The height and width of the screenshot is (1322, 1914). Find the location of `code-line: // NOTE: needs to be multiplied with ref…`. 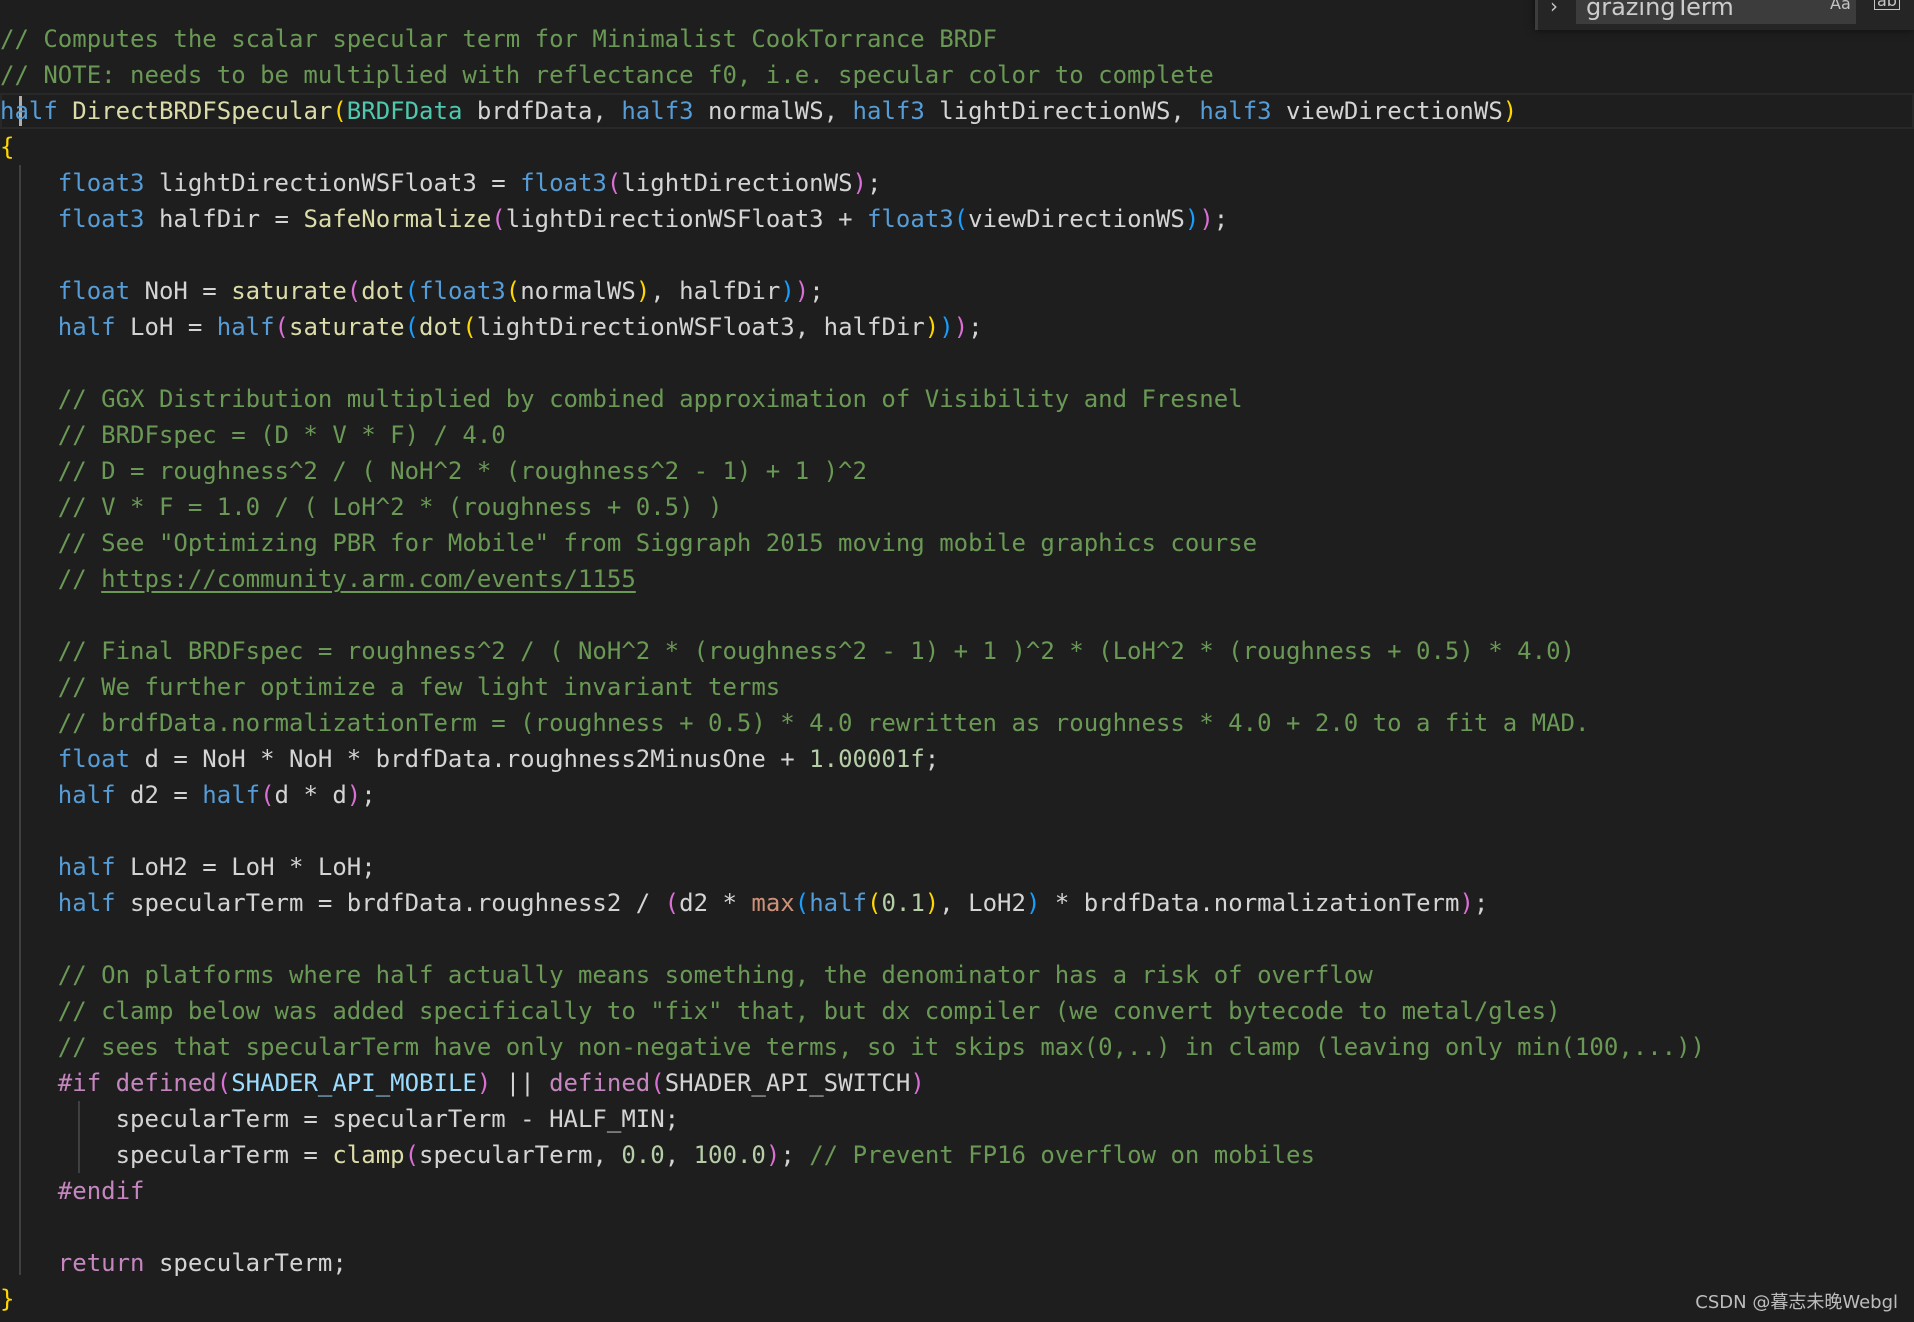

code-line: // NOTE: needs to be multiplied with ref… is located at coordinates (957, 75).